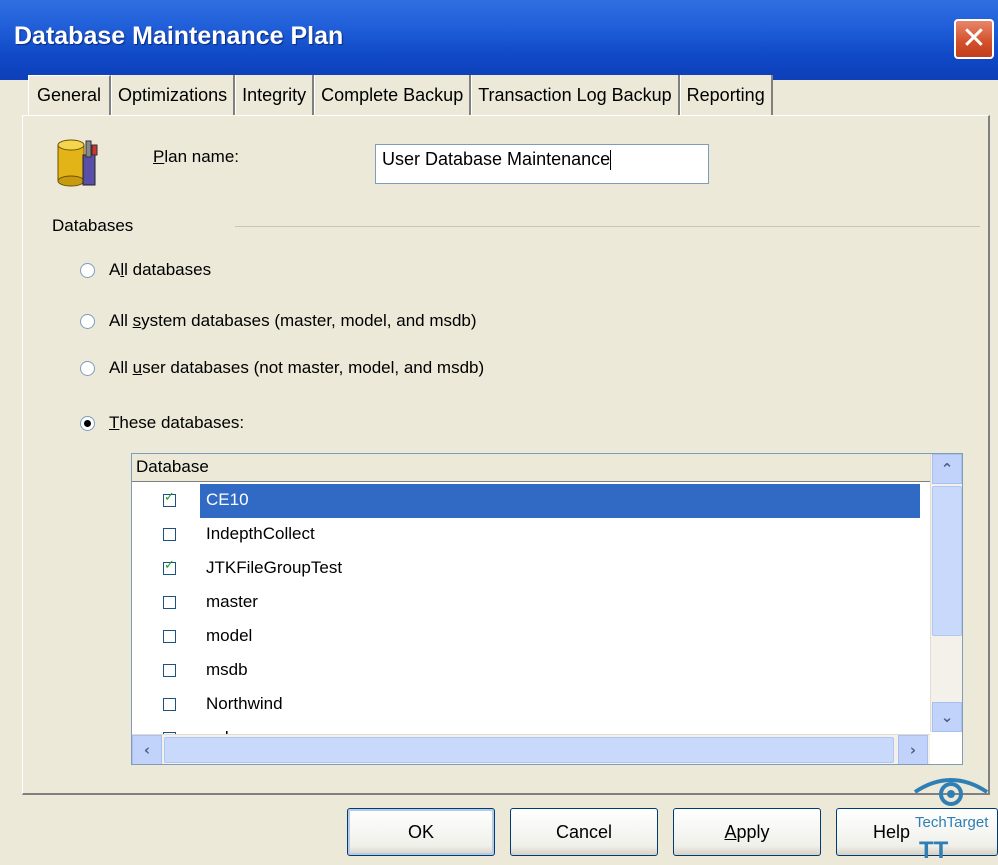 This screenshot has height=865, width=998. I want to click on close-button: ✕, so click(974, 39).